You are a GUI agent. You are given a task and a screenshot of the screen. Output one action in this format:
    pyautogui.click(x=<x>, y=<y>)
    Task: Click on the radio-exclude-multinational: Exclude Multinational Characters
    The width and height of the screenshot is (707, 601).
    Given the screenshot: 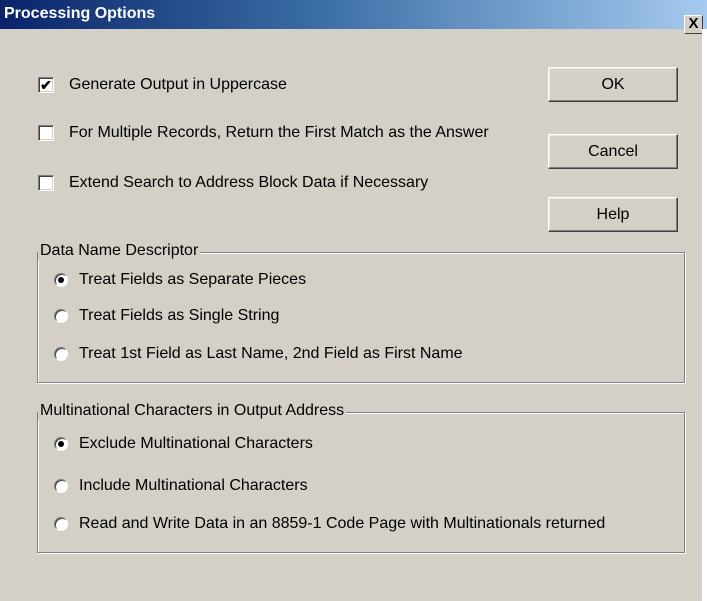 What is the action you would take?
    pyautogui.click(x=183, y=444)
    